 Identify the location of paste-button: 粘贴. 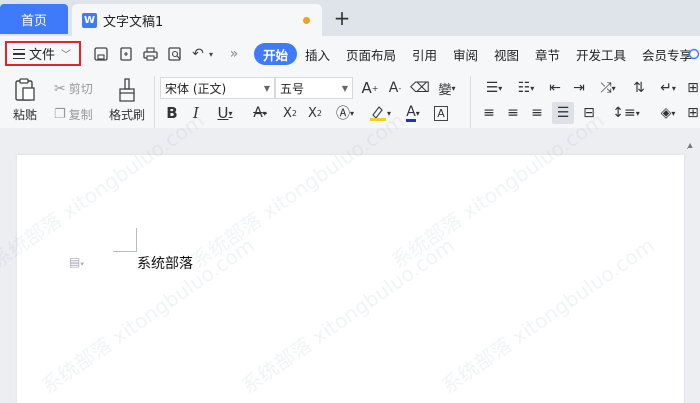
(25, 100).